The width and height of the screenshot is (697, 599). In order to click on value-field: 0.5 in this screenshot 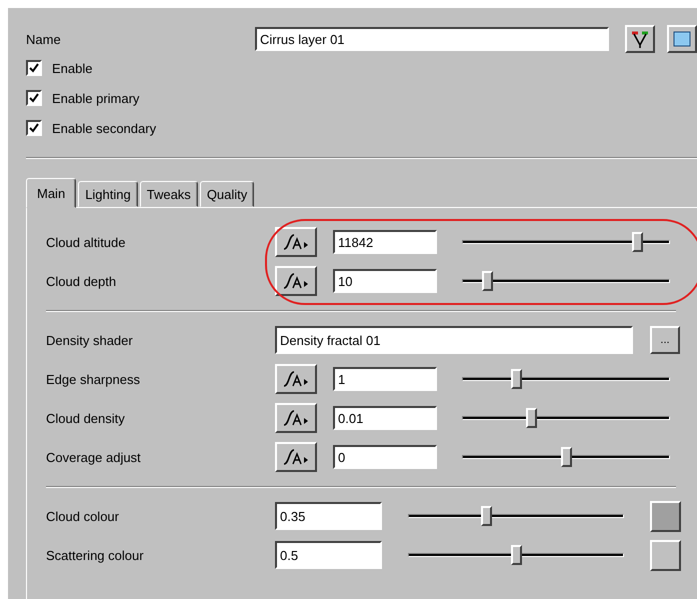, I will do `click(328, 555)`.